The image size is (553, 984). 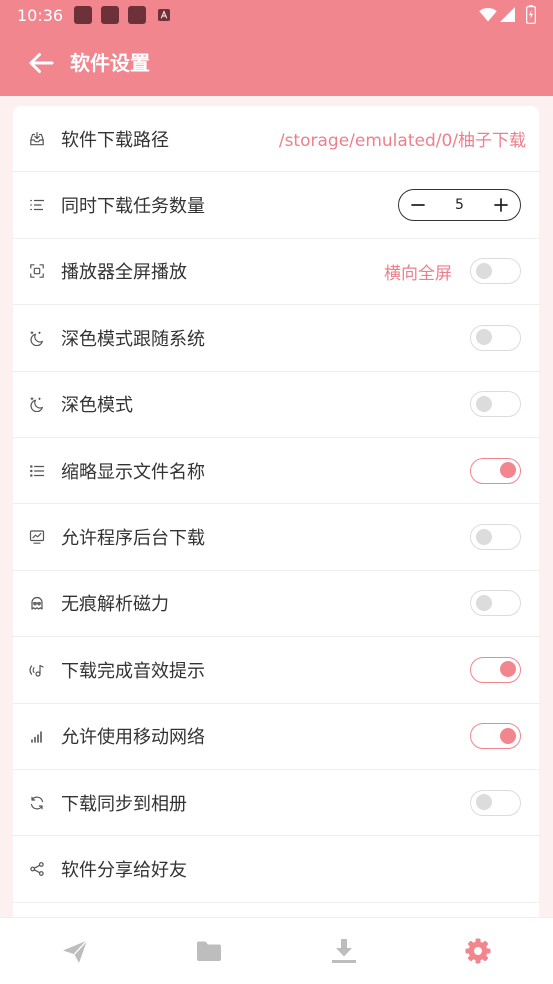 I want to click on setting-label-sync-album: 下载同步到相册, so click(x=124, y=804).